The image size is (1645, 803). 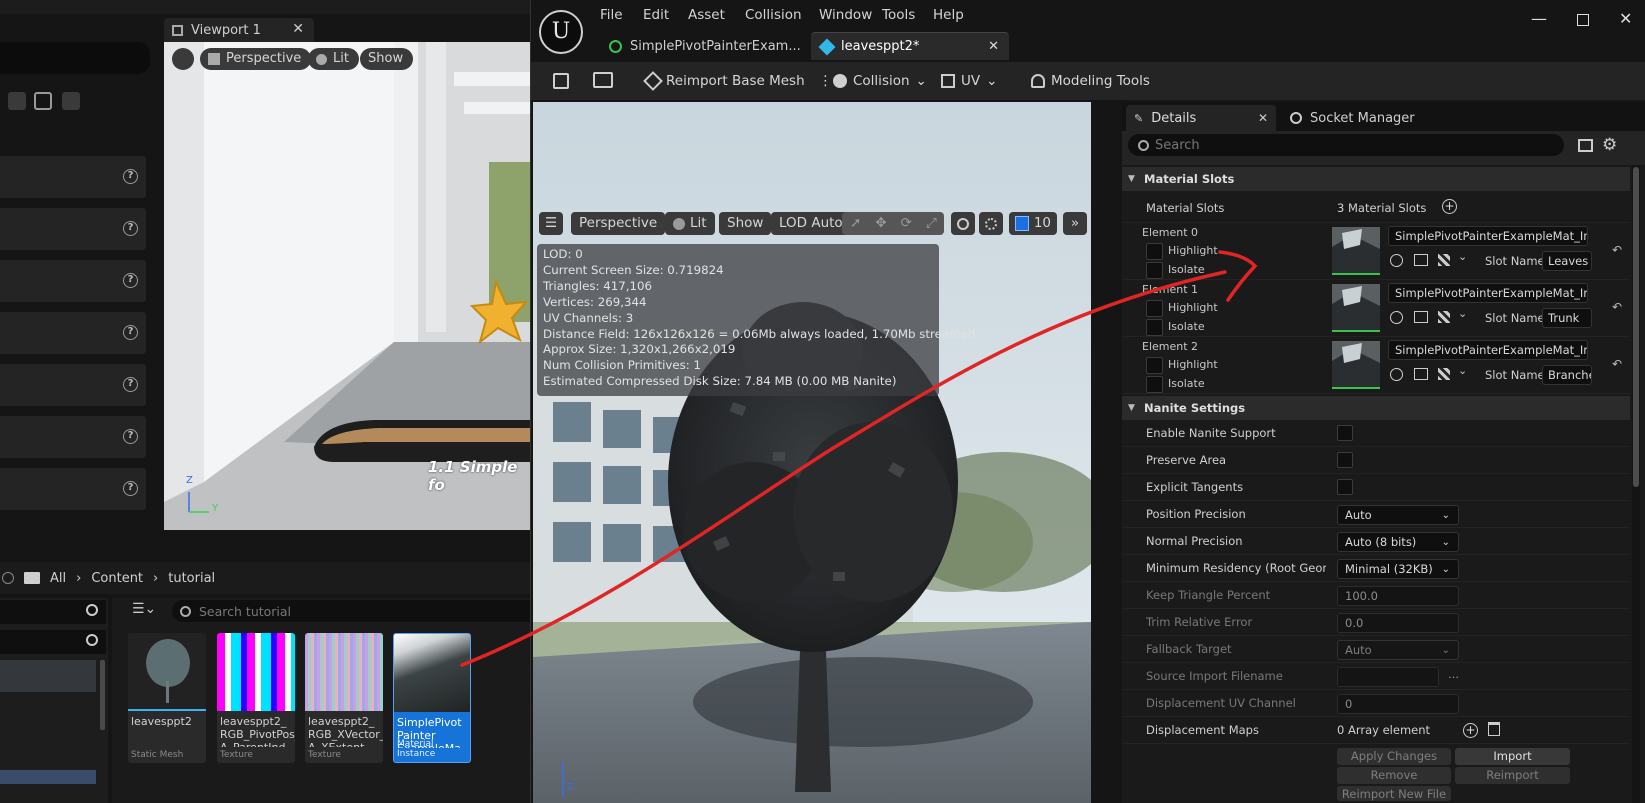 I want to click on fallback-target-dropdown: Auto ⌄, so click(x=1398, y=650).